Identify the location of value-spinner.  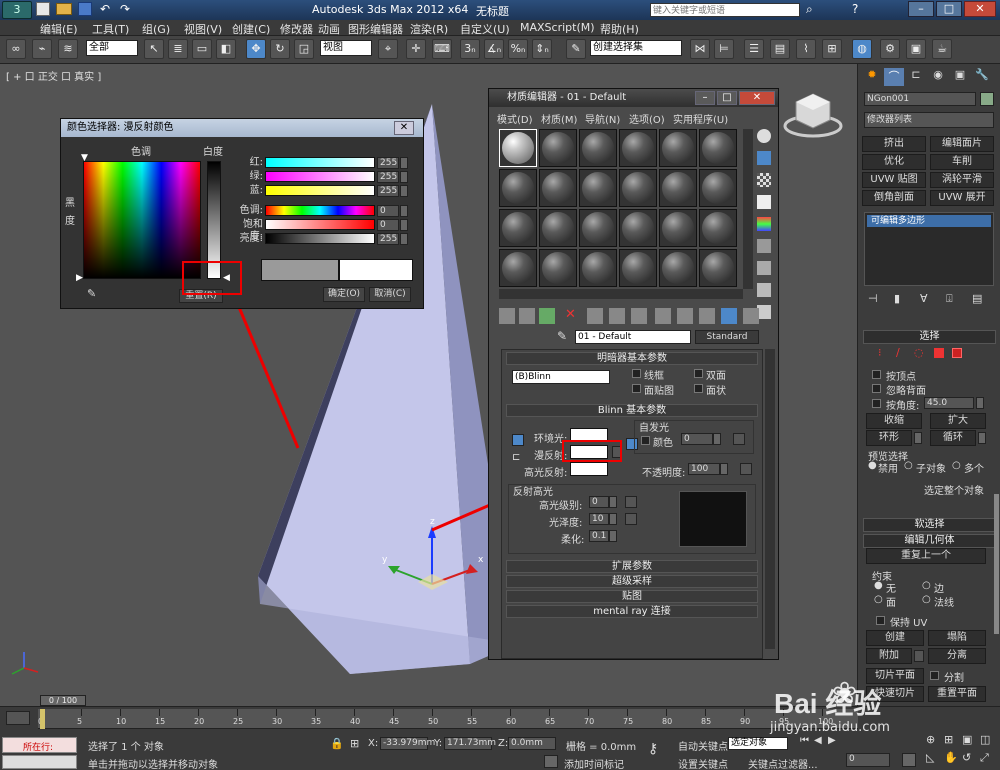
(404, 239).